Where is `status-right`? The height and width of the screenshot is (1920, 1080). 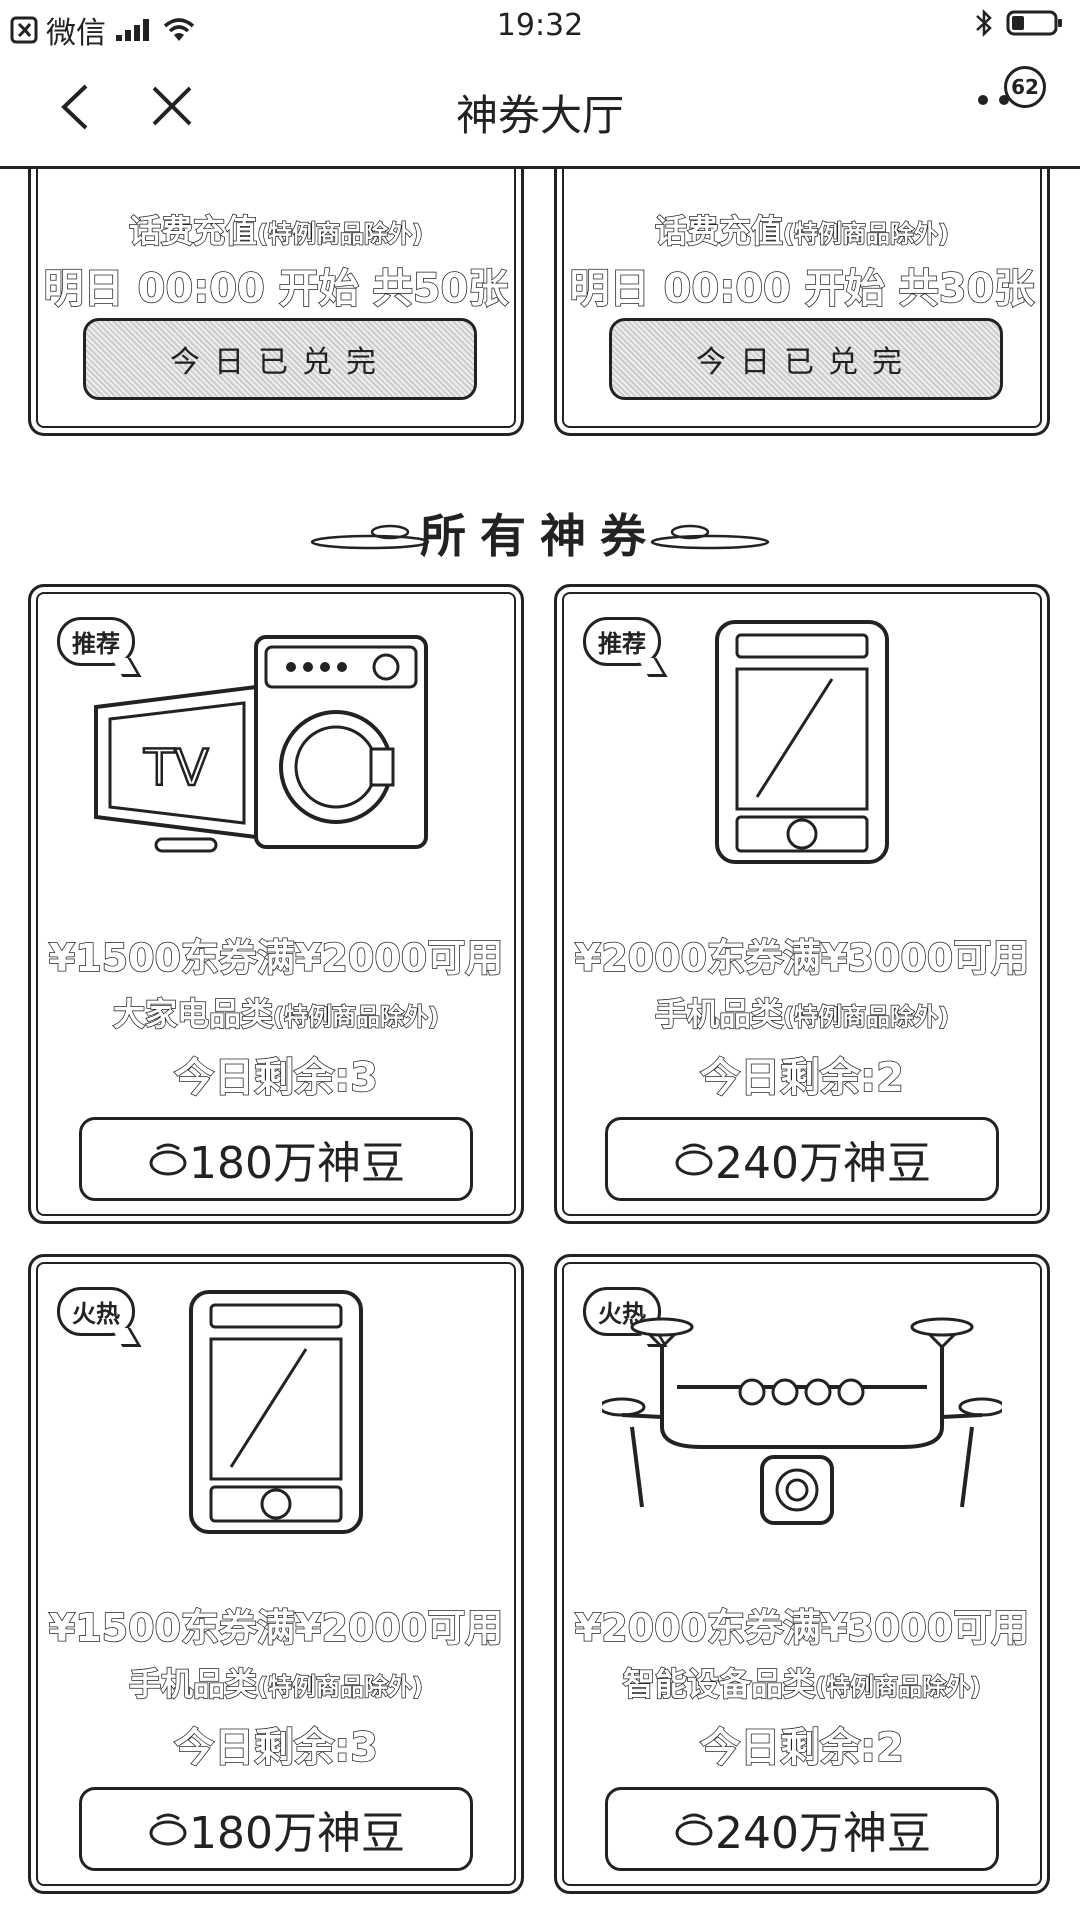 status-right is located at coordinates (1019, 23).